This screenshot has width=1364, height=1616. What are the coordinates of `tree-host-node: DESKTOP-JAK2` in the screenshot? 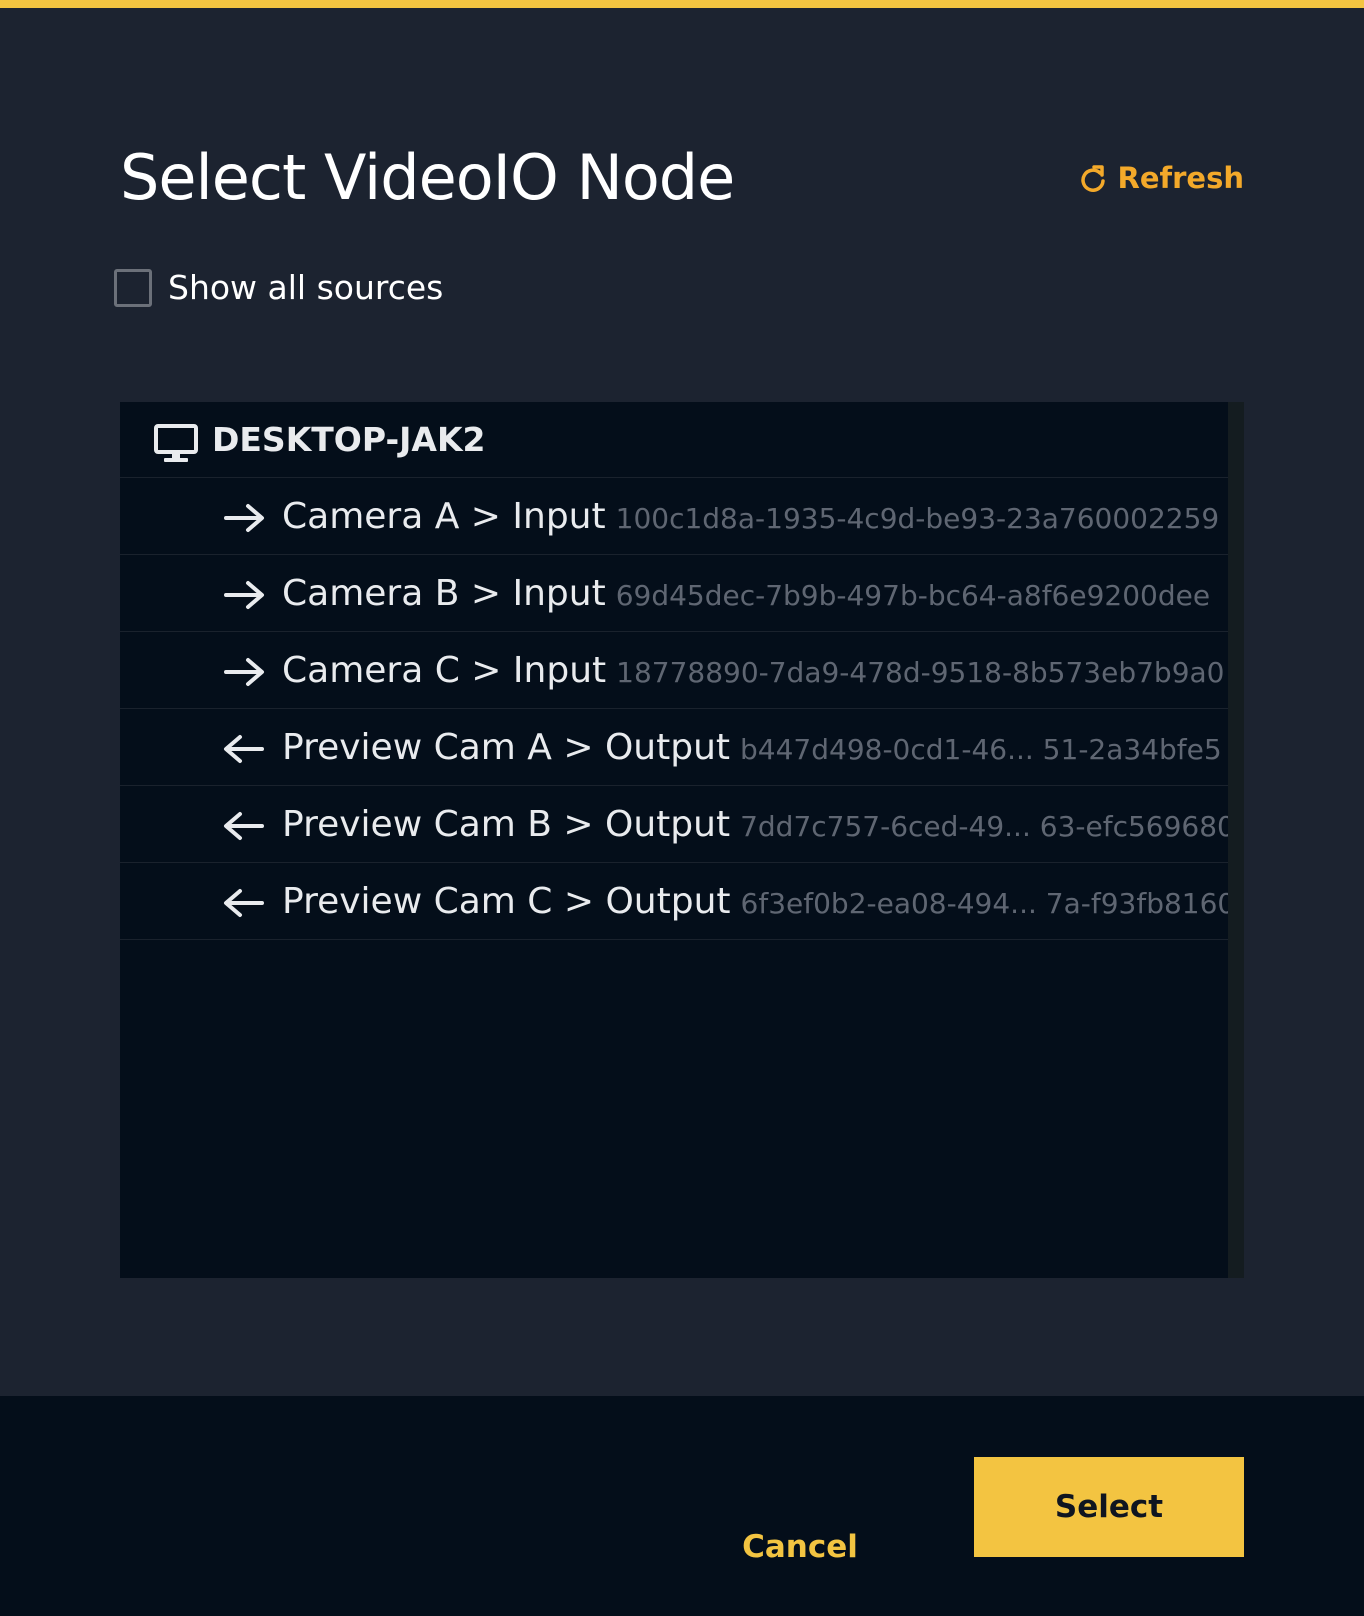 It's located at (674, 440).